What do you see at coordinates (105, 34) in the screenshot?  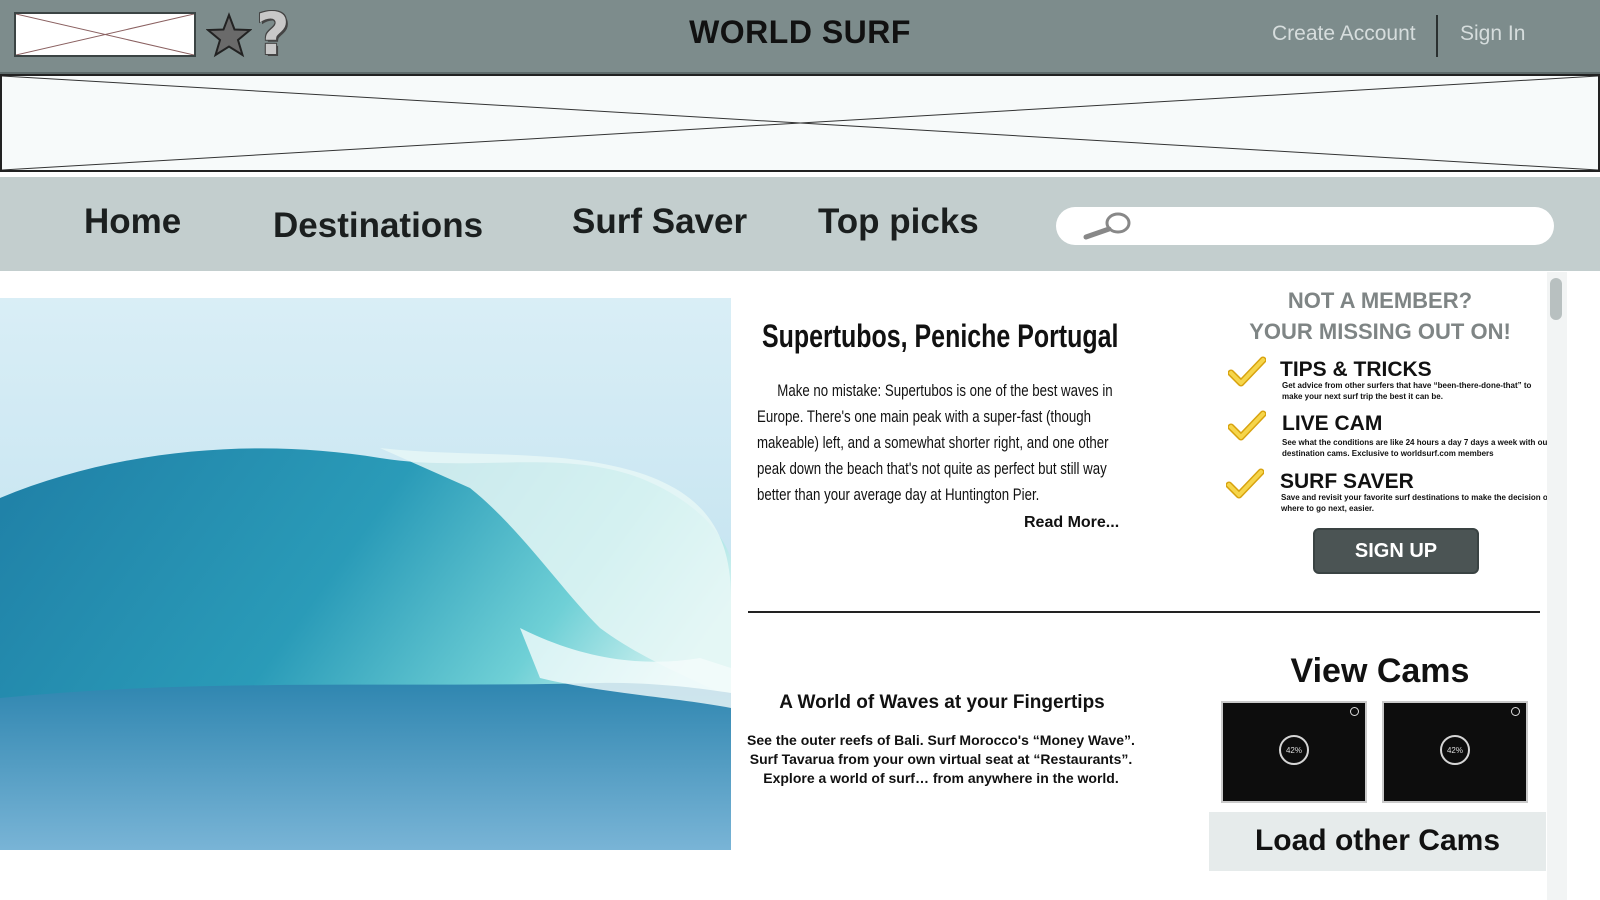 I see `logo-placeholder` at bounding box center [105, 34].